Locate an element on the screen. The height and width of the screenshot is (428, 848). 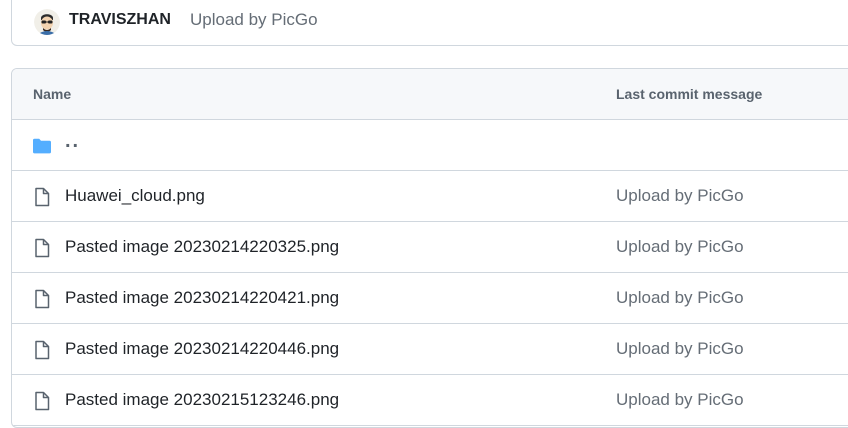
table-row: Huawei_cloud.png Upload by PicGo is located at coordinates (430, 196).